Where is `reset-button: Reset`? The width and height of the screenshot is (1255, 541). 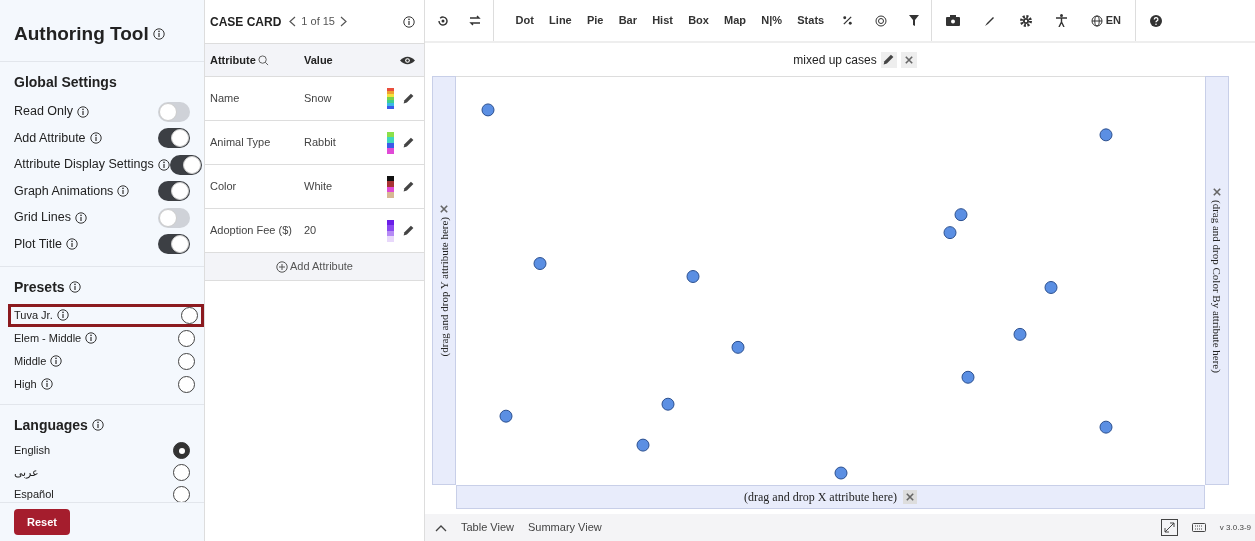
reset-button: Reset is located at coordinates (42, 521).